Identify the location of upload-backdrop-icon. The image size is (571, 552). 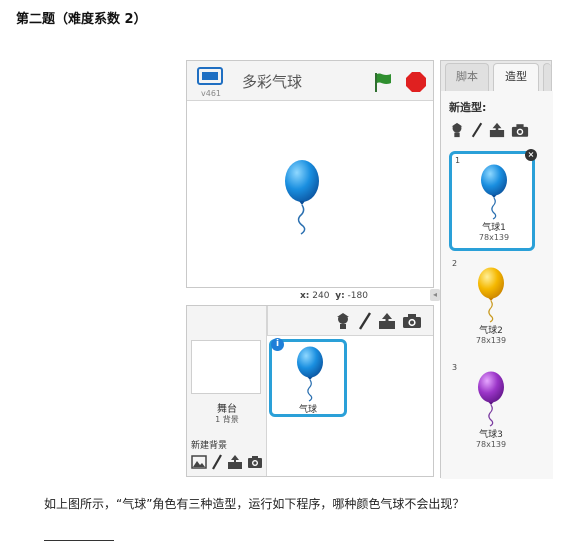
(235, 462).